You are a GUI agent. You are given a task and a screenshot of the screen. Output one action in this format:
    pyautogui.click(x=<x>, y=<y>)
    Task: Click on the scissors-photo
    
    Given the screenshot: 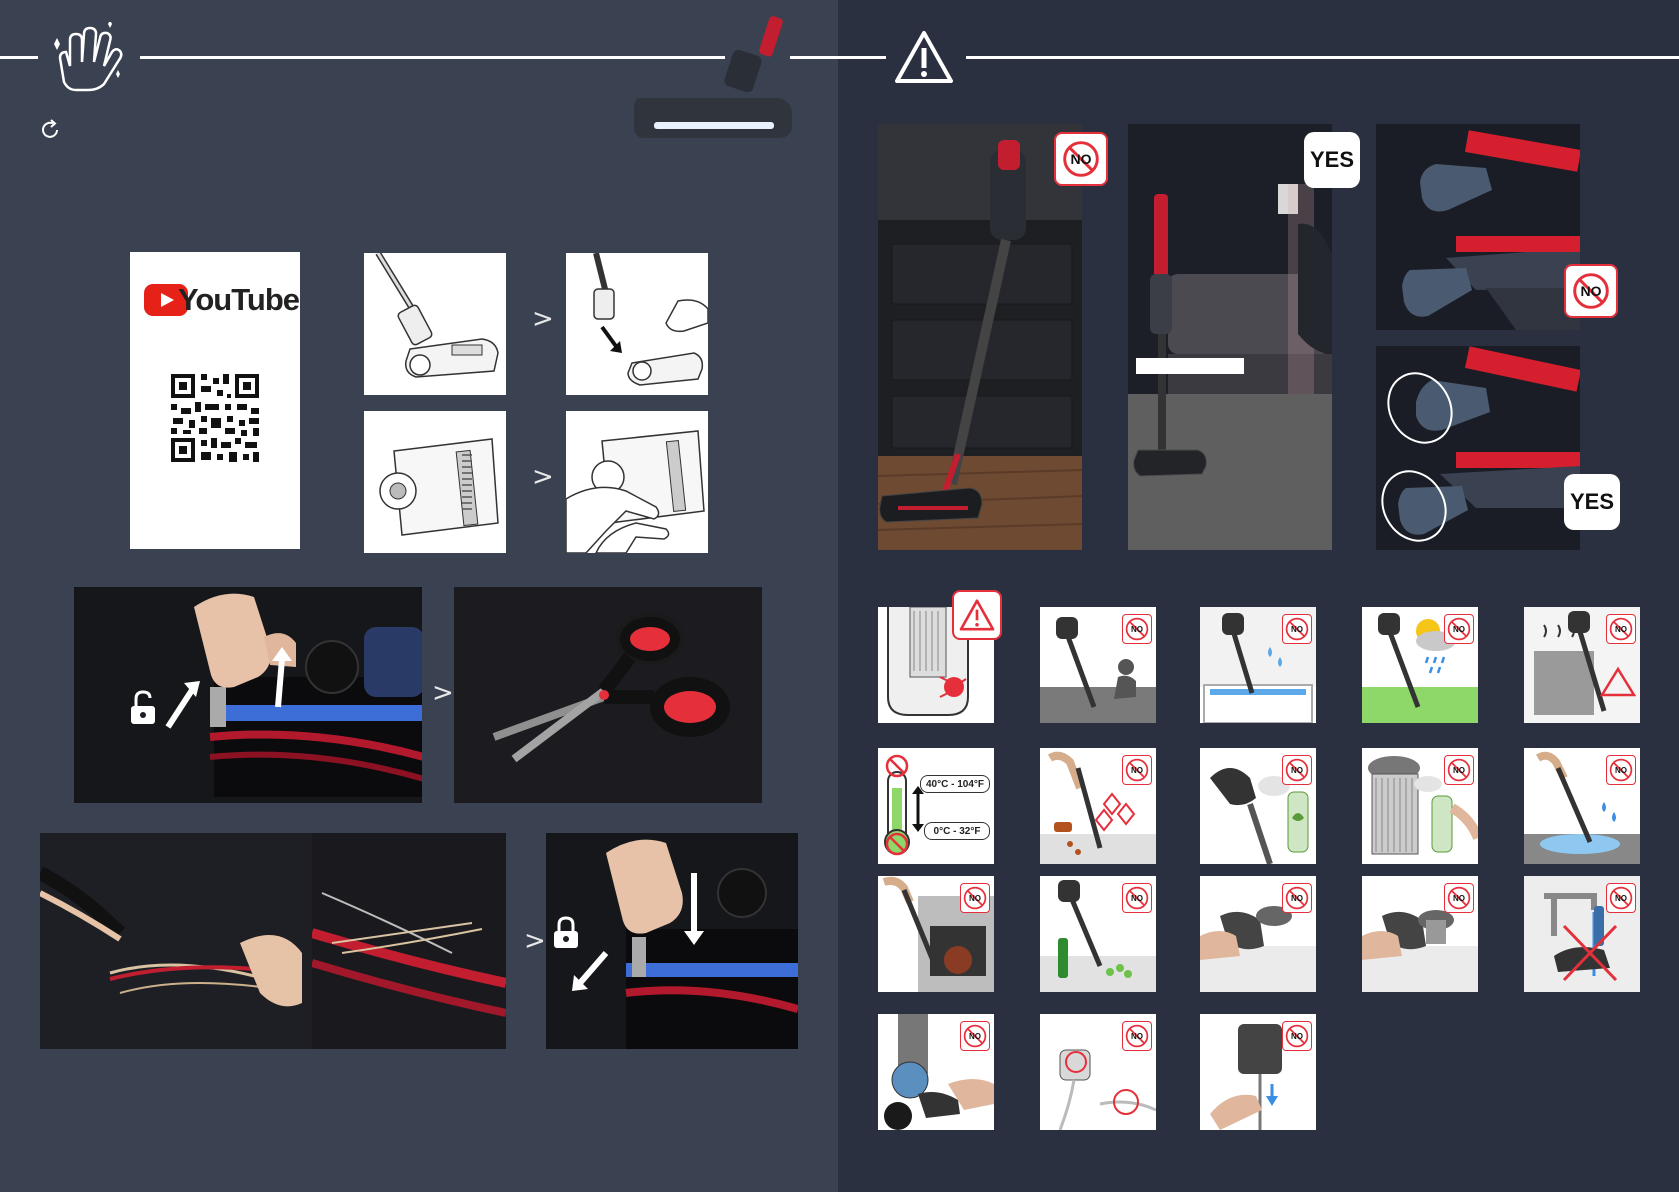 What is the action you would take?
    pyautogui.click(x=608, y=695)
    